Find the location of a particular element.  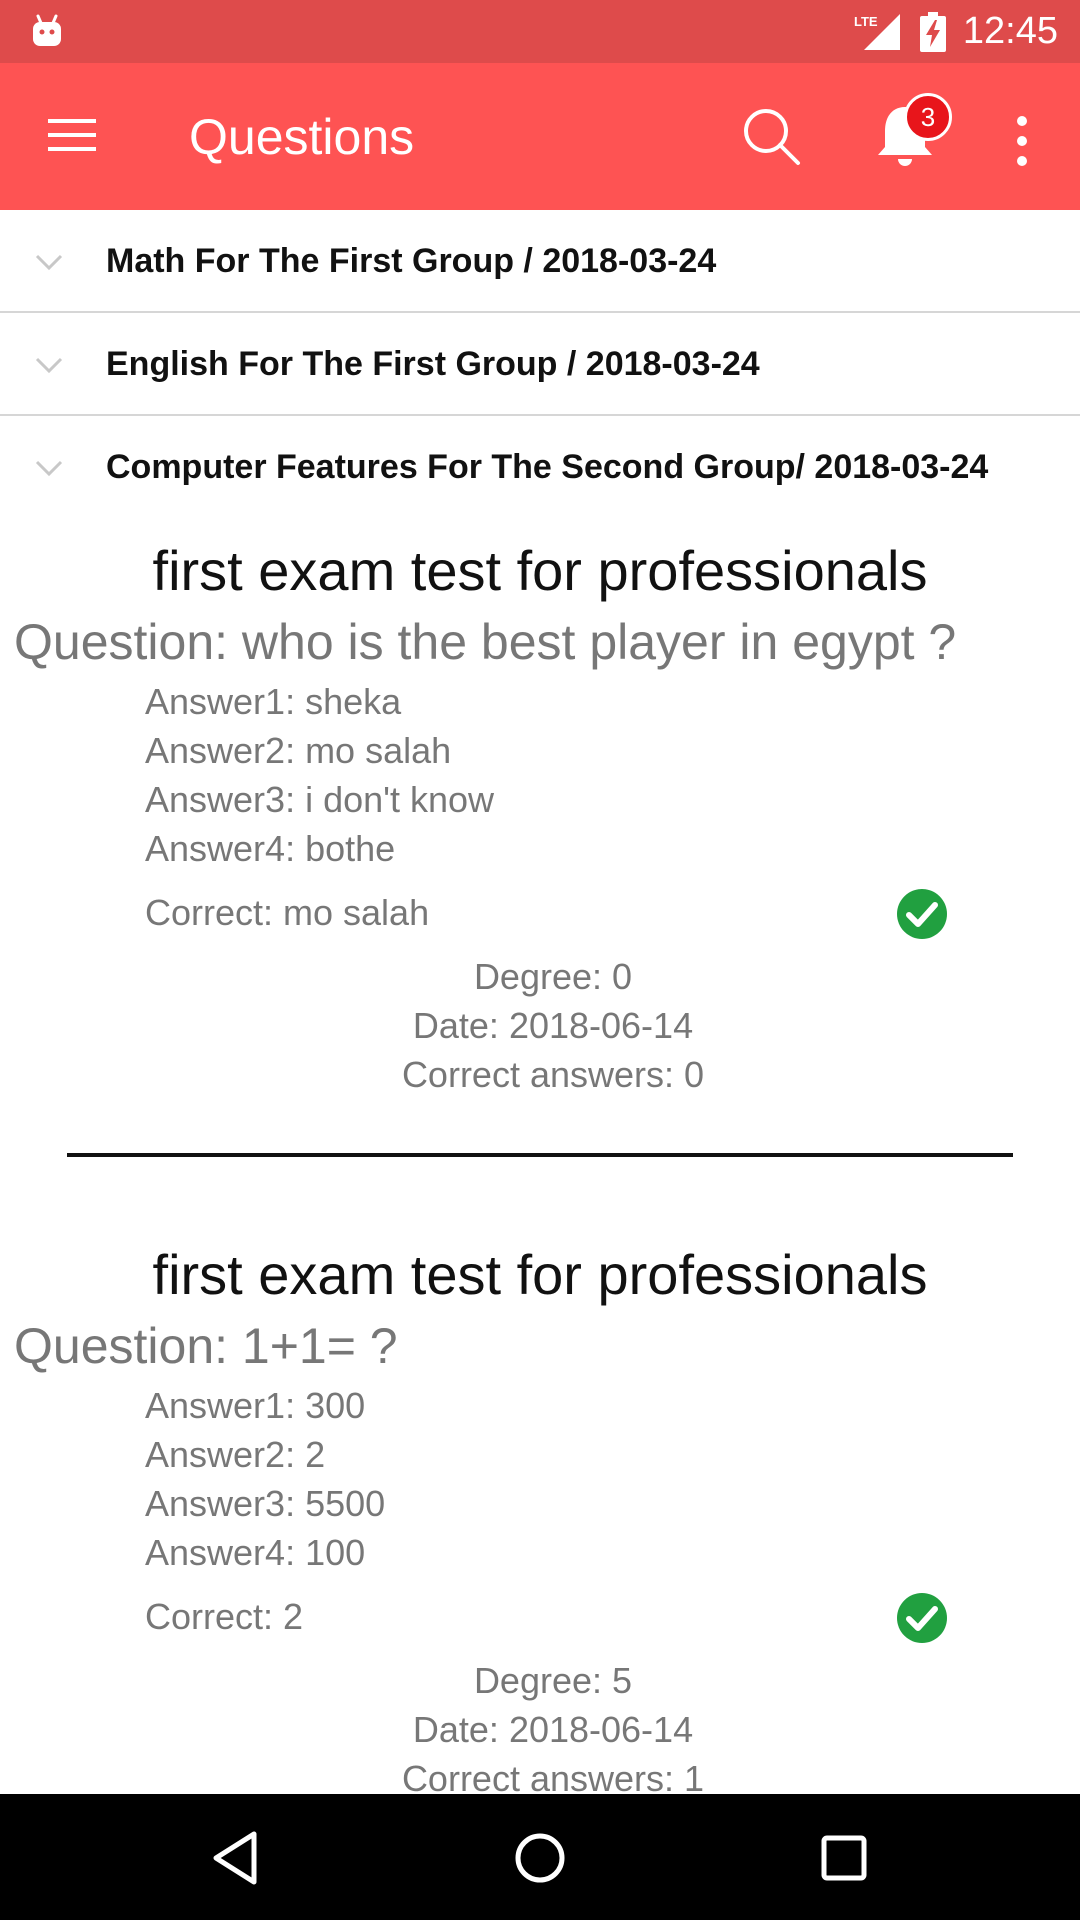

answer-item: Answer3: i don't know is located at coordinates (320, 799).